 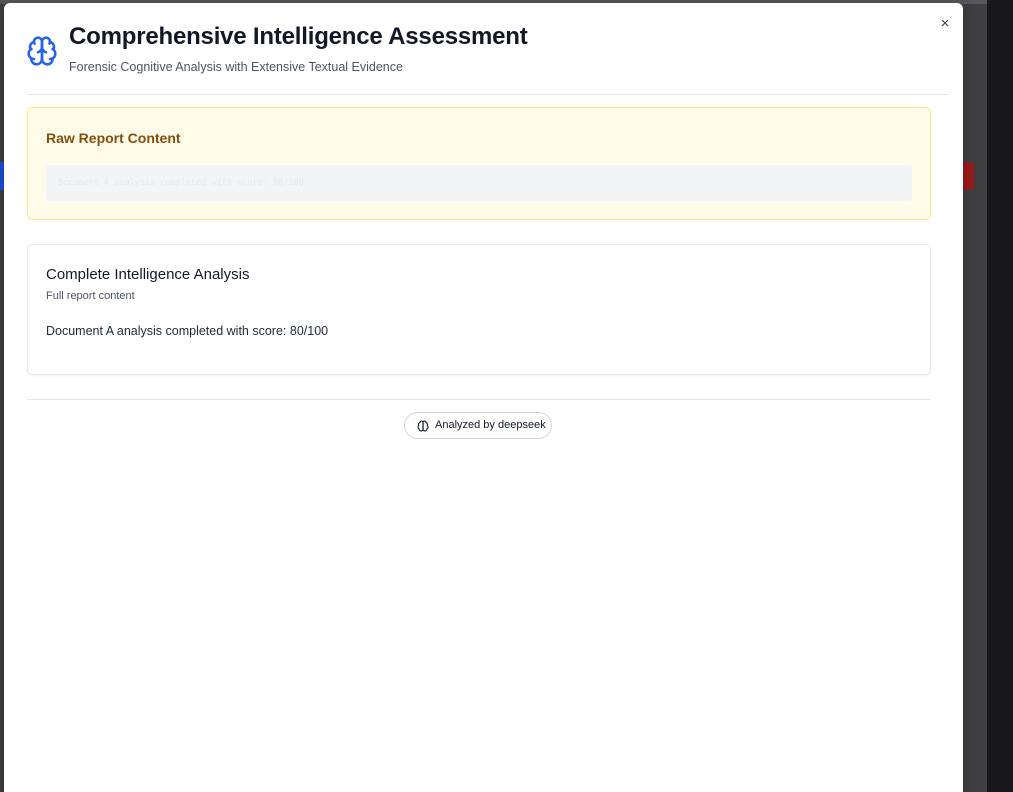 What do you see at coordinates (479, 399) in the screenshot?
I see `footer-divider` at bounding box center [479, 399].